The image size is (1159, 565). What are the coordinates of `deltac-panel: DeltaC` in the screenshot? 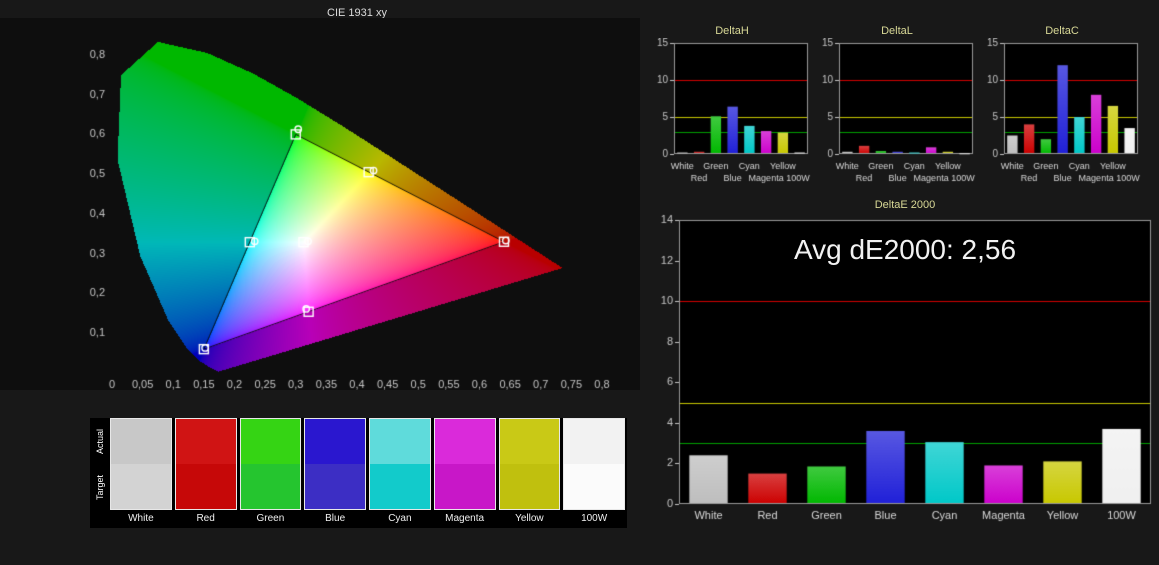 It's located at (1062, 106).